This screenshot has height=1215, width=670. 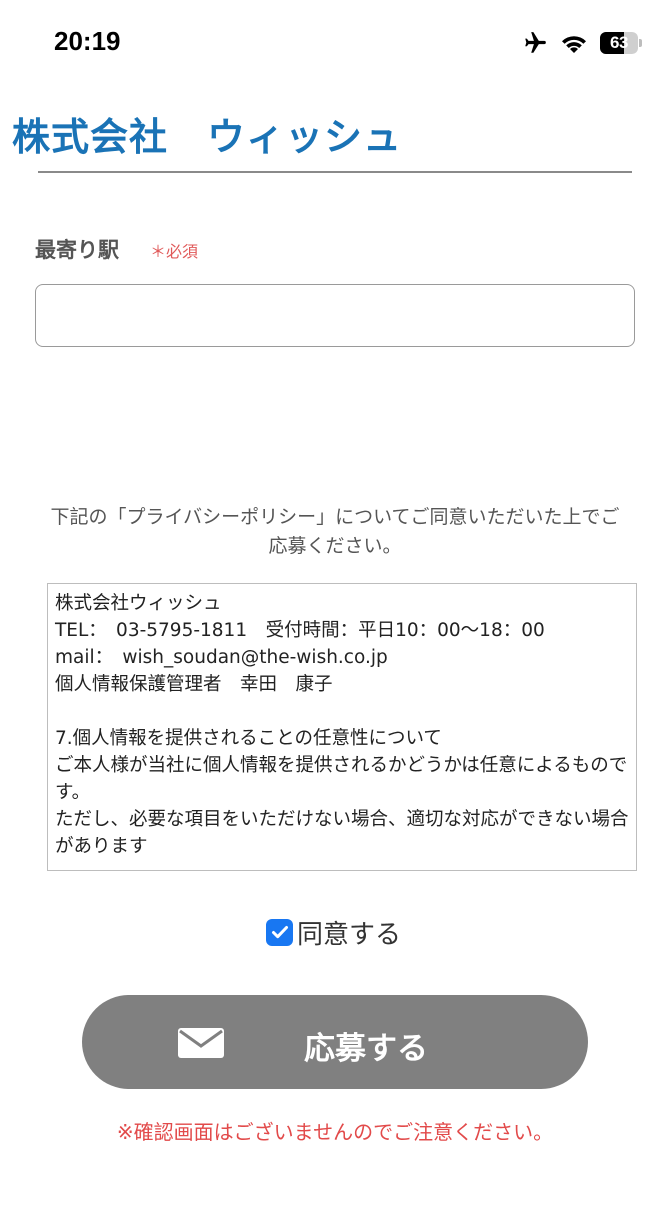 I want to click on battery-body: 63, so click(x=619, y=43).